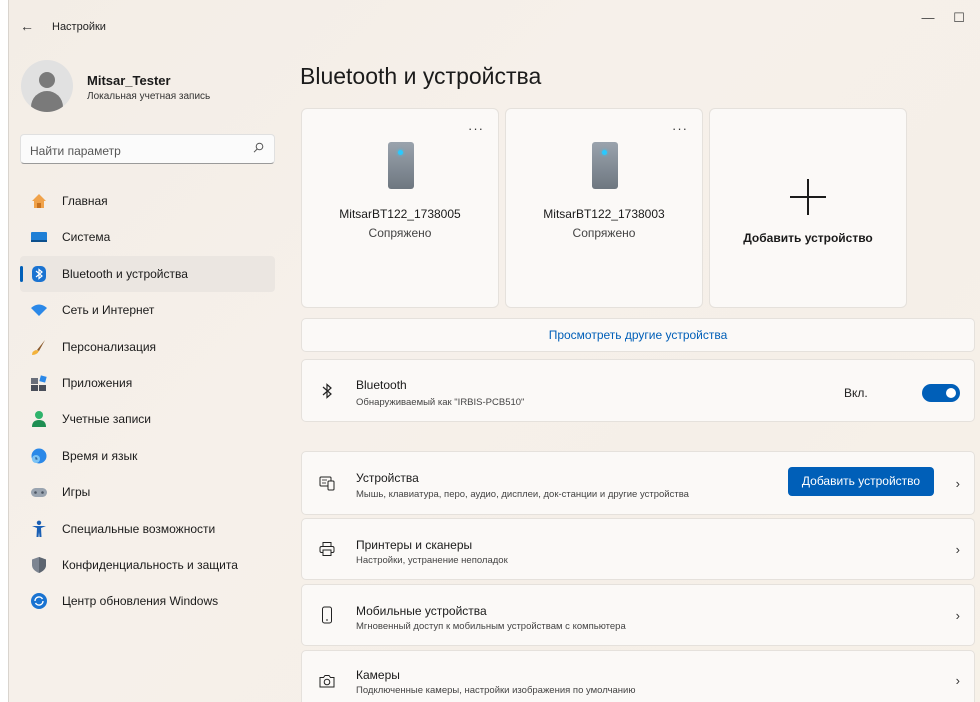  What do you see at coordinates (125, 273) in the screenshot?
I see `sidebar-item-label: Bluetooth и устройства` at bounding box center [125, 273].